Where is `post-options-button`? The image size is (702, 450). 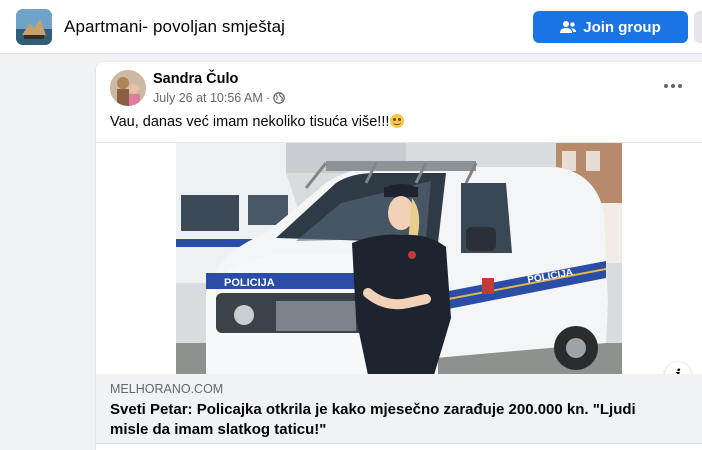 post-options-button is located at coordinates (673, 86).